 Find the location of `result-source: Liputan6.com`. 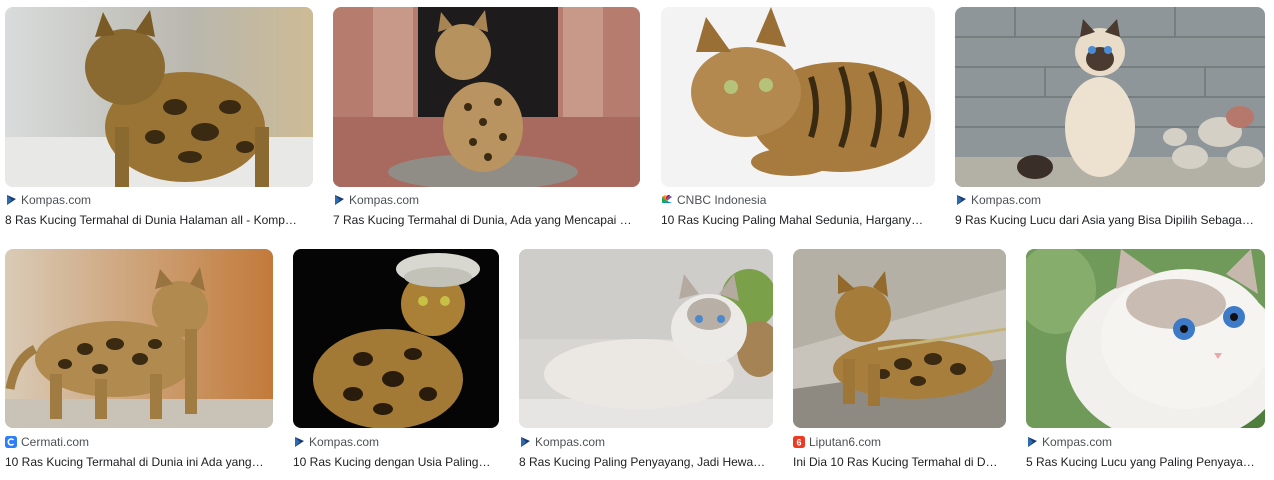

result-source: Liputan6.com is located at coordinates (845, 442).